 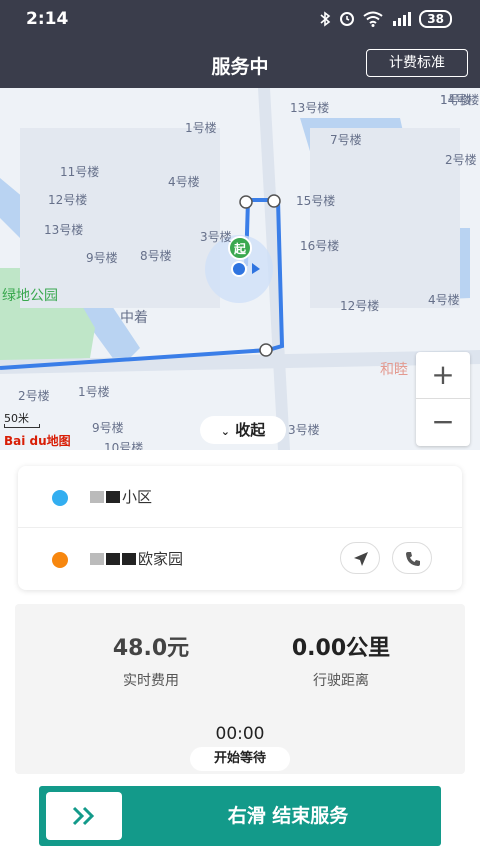 I want to click on chevron-down-icon: ⌄, so click(x=225, y=431).